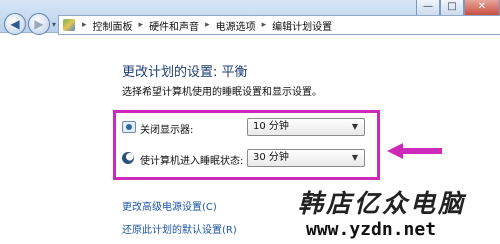  What do you see at coordinates (113, 25) in the screenshot?
I see `breadcrumb-control-panel: 控制面板` at bounding box center [113, 25].